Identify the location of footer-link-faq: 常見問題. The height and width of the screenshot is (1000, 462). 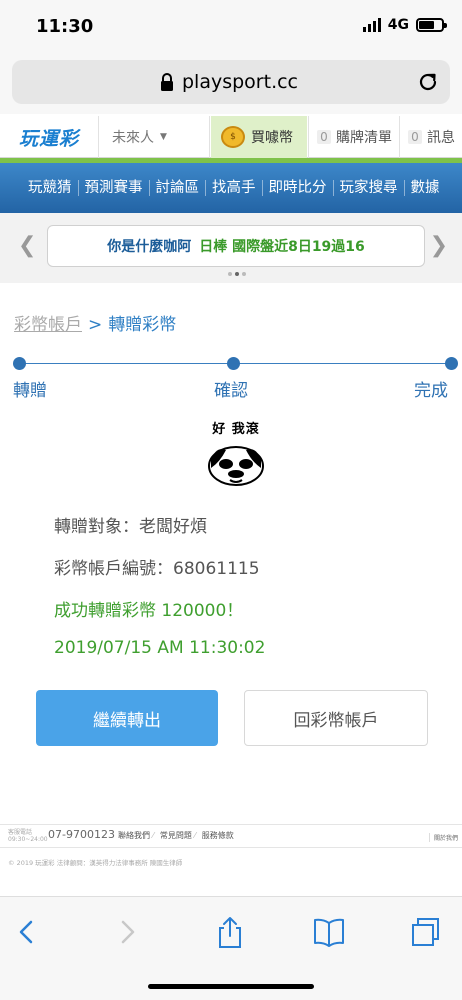
(178, 835).